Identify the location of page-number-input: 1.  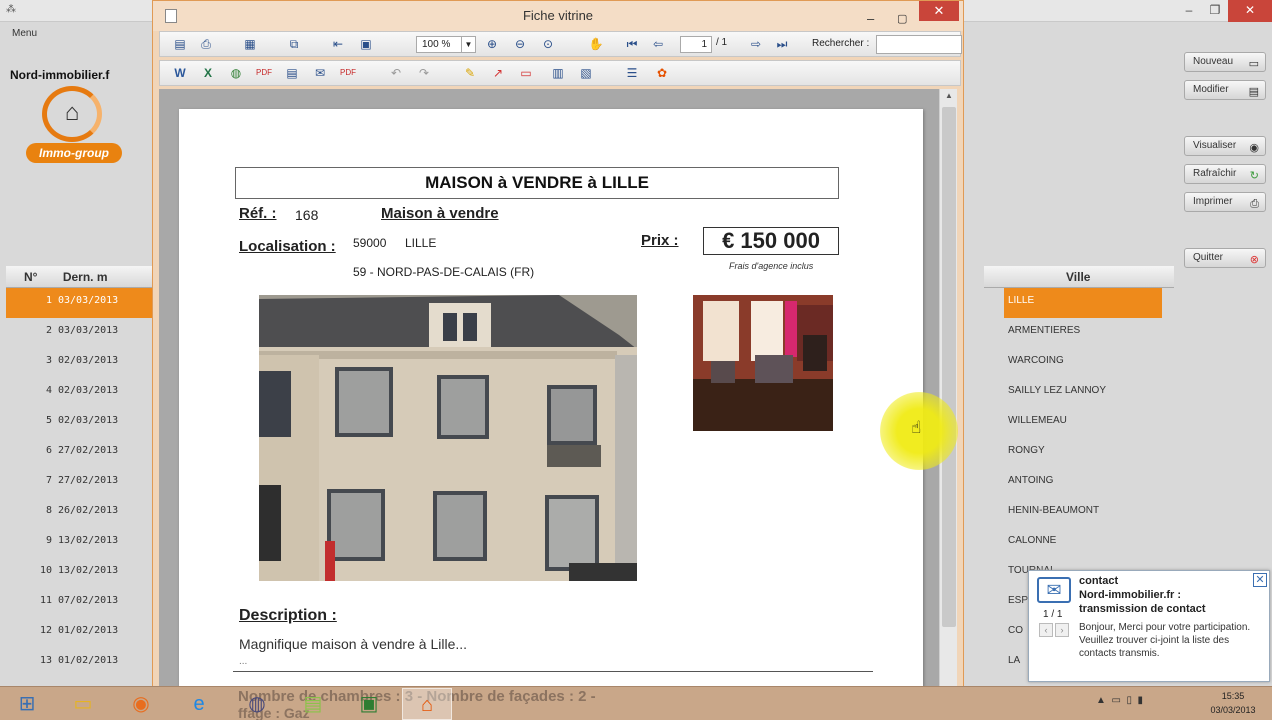
(696, 44).